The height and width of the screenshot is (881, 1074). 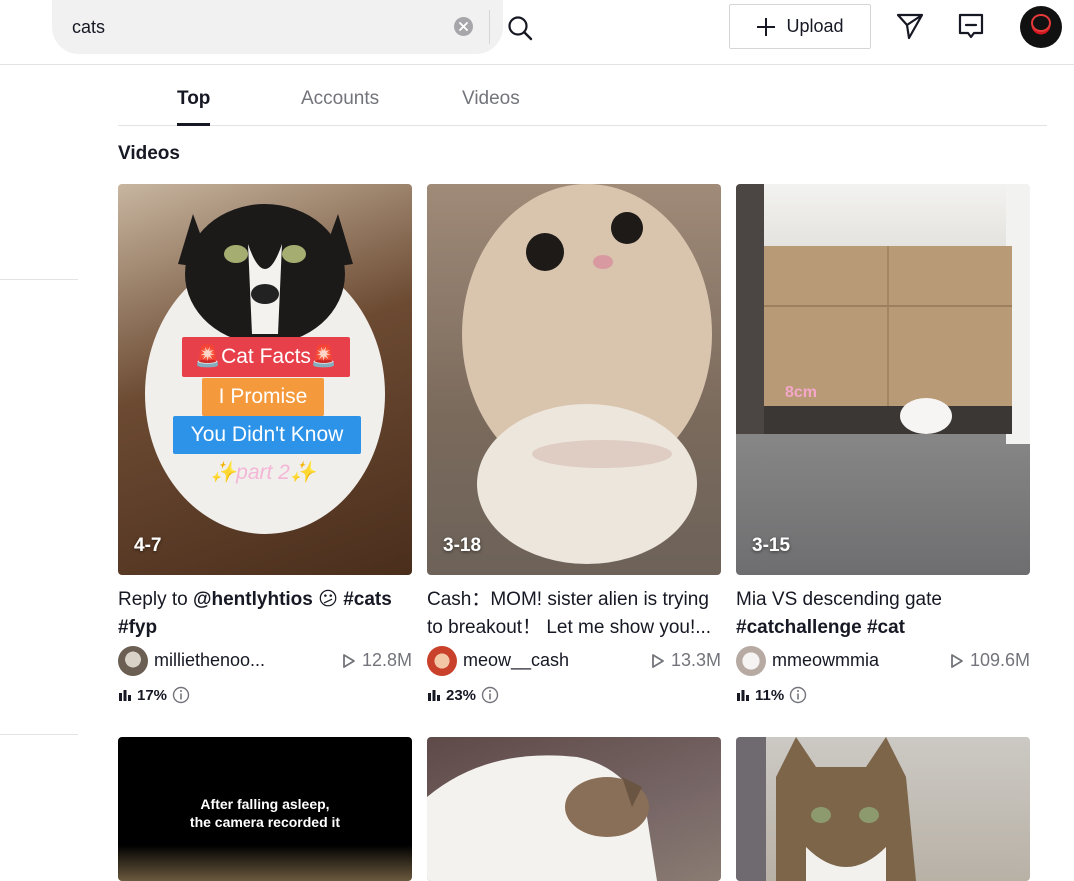 I want to click on search-bar, so click(x=292, y=27).